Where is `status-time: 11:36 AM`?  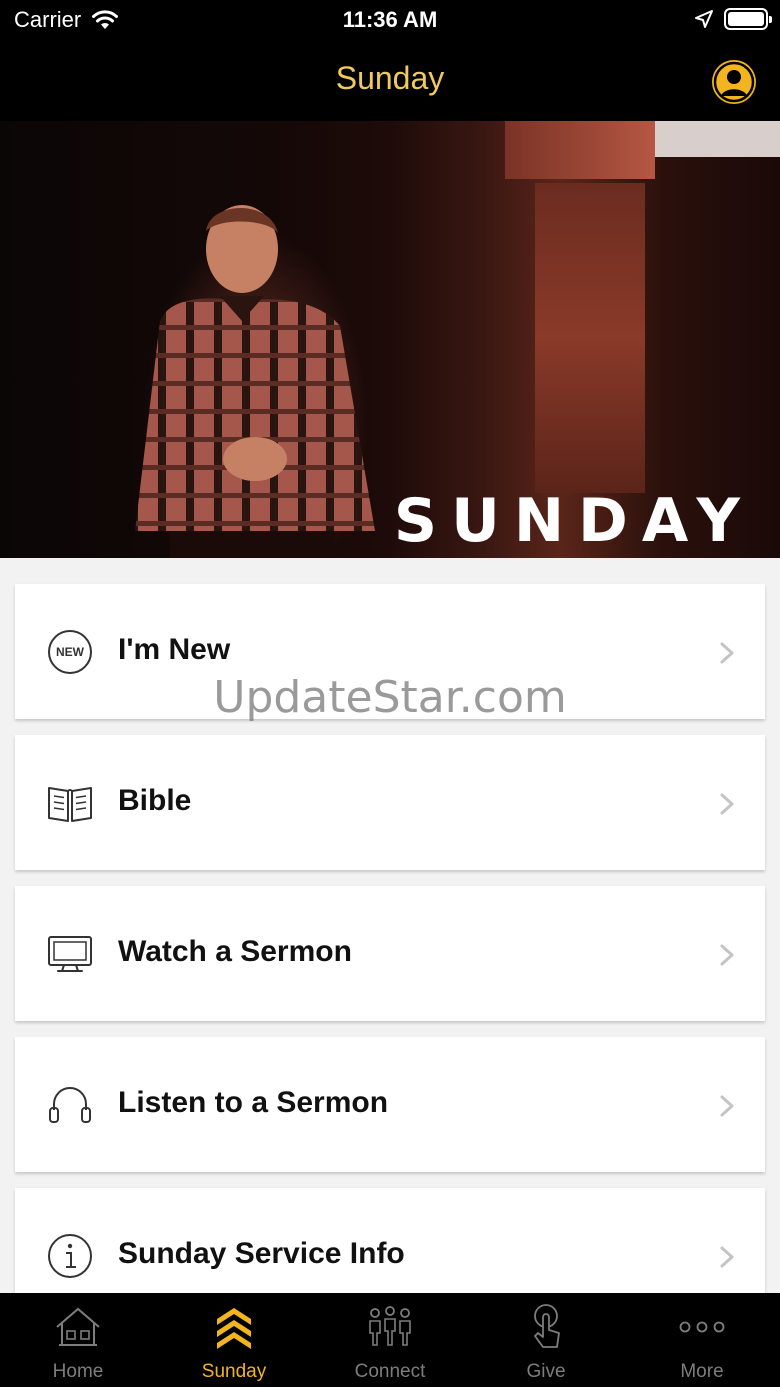
status-time: 11:36 AM is located at coordinates (390, 19).